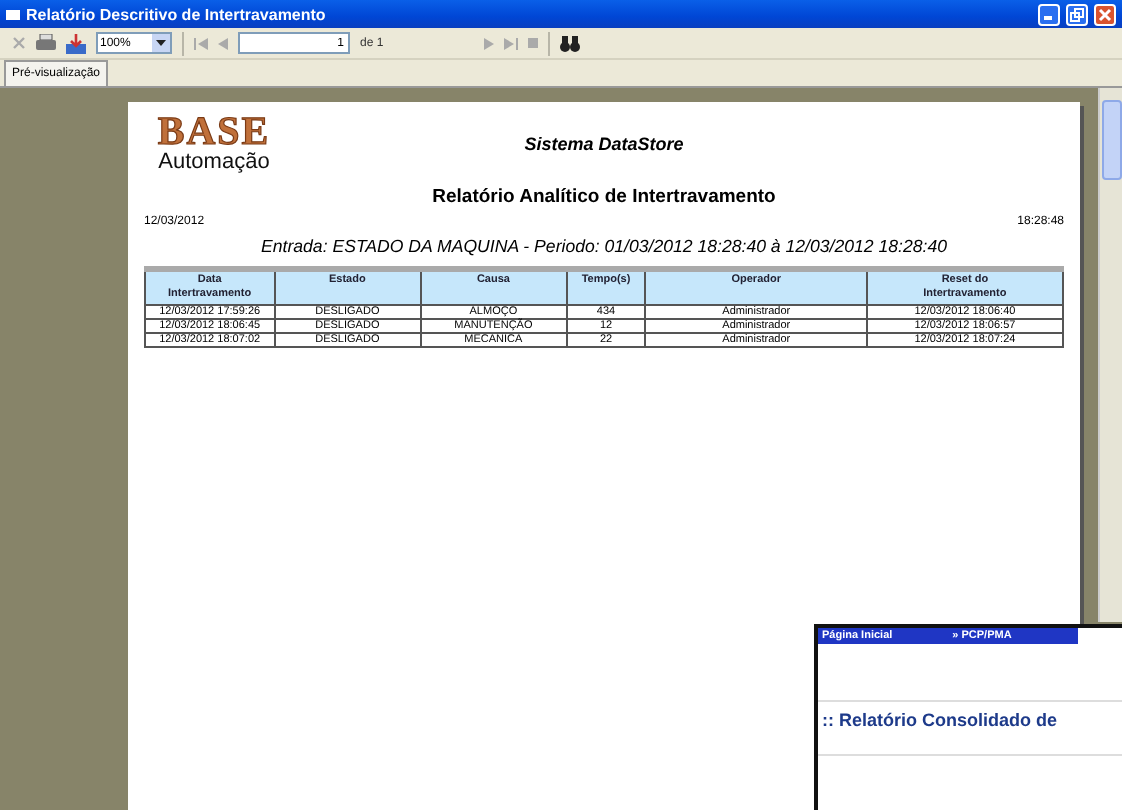  I want to click on first-page-icon, so click(201, 43).